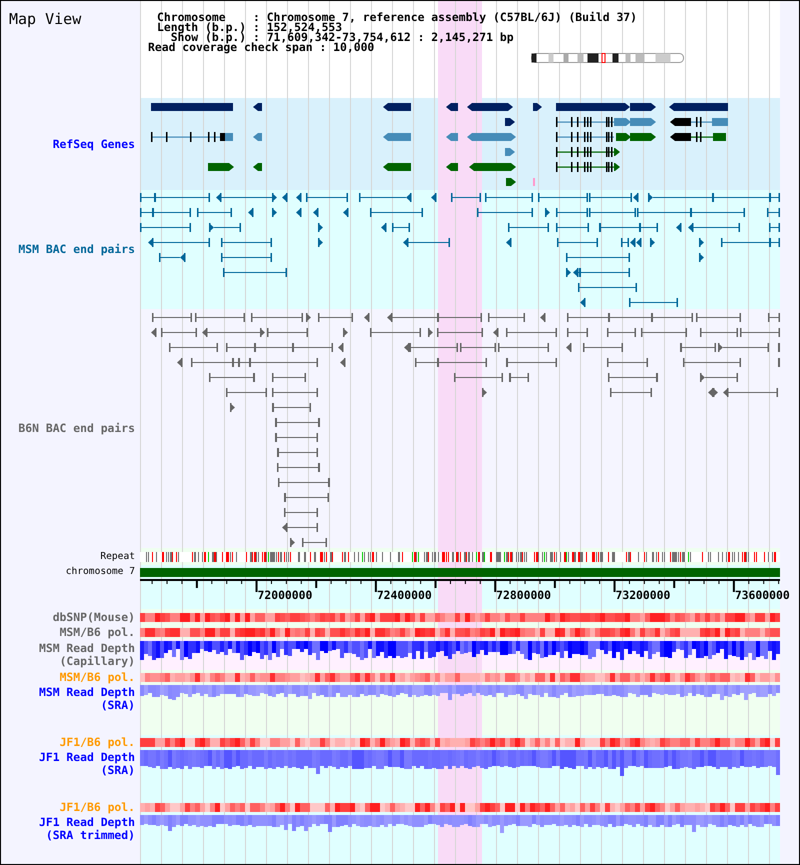 The height and width of the screenshot is (865, 800). What do you see at coordinates (390, 37) in the screenshot?
I see `info-value: 71,609,342-73,754,612 : 2,145,271 bp` at bounding box center [390, 37].